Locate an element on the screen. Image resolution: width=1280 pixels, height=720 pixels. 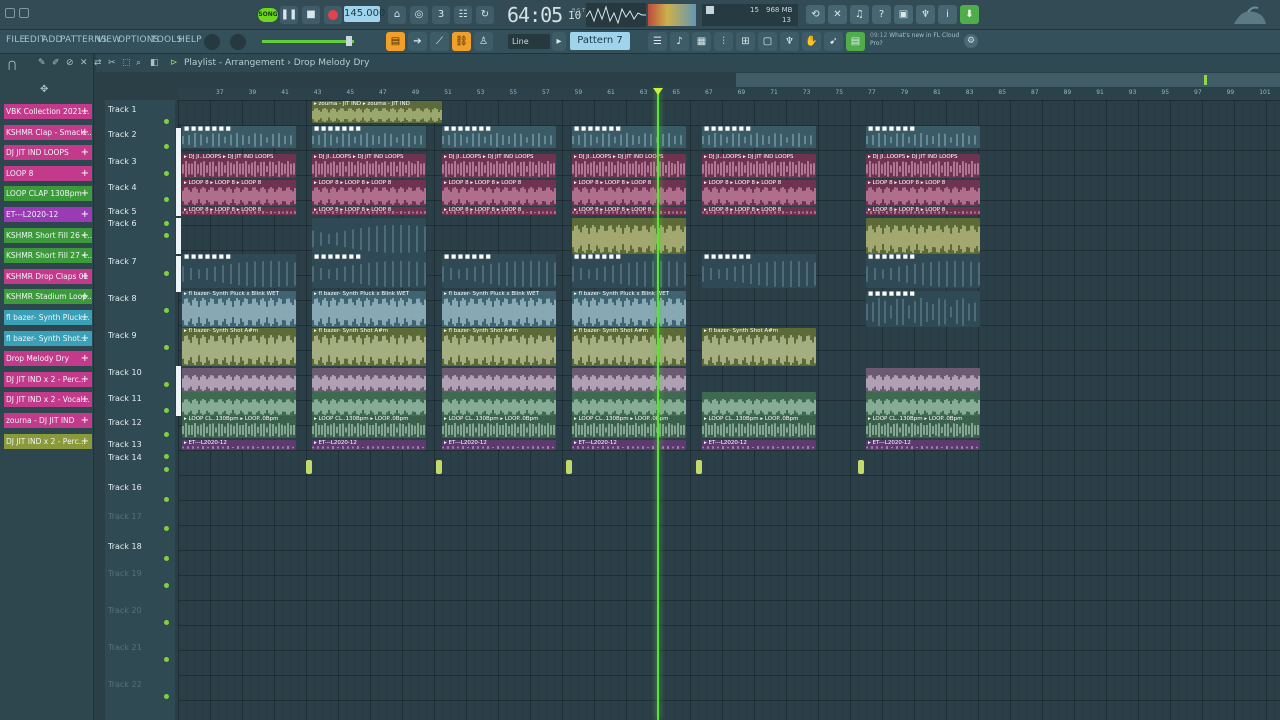
track-name: Track 1 is located at coordinates (122, 109).